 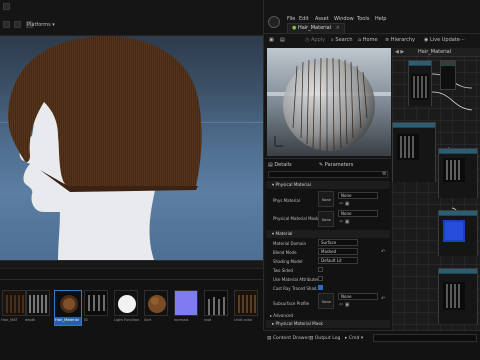 What do you see at coordinates (307, 40) in the screenshot?
I see `apply-icon: ◷` at bounding box center [307, 40].